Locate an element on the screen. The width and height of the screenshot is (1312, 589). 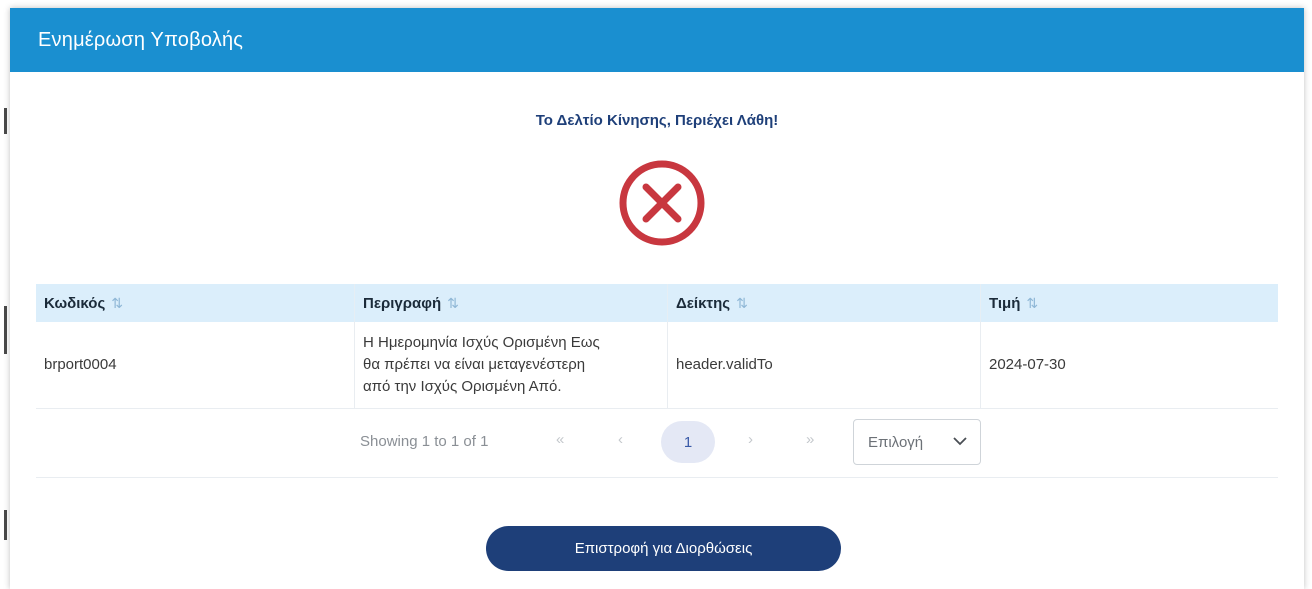
column-header-indicator: Δείκτης ⇅ is located at coordinates (824, 303).